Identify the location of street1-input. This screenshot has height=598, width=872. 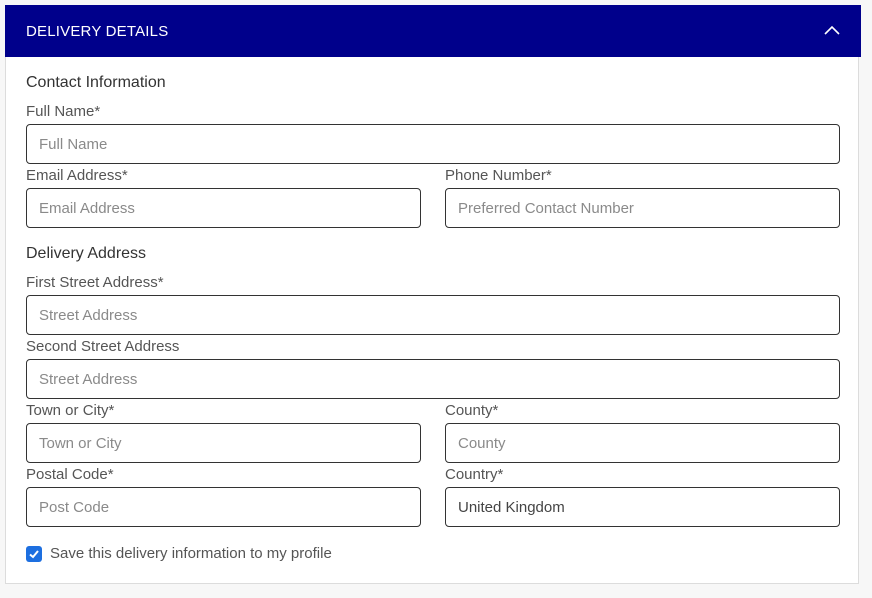
(433, 315).